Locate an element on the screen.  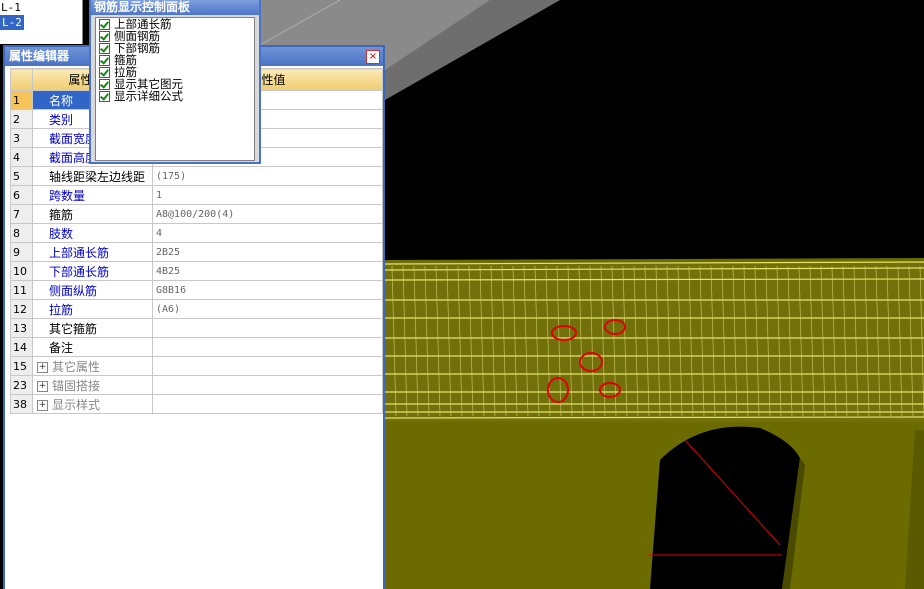
table-row: 7 箍筋 A8@100/200(4) is located at coordinates (196, 214).